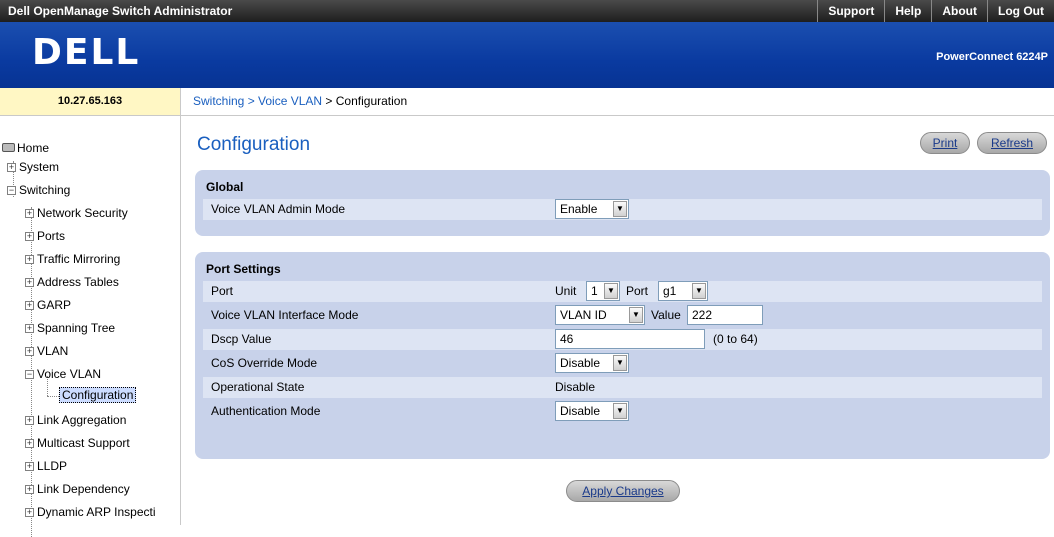 The height and width of the screenshot is (537, 1054). I want to click on dscp-range: (0 to 64), so click(735, 339).